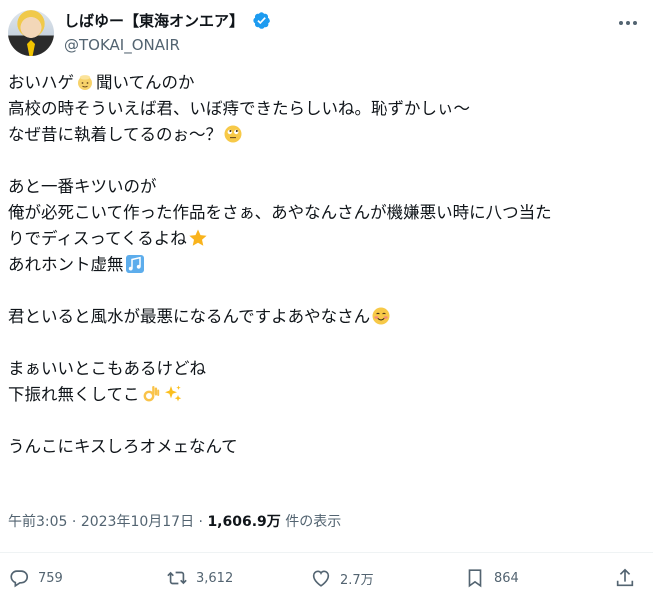 Image resolution: width=653 pixels, height=594 pixels. Describe the element at coordinates (243, 522) in the screenshot. I see `view-count: 1,606.9万` at that location.